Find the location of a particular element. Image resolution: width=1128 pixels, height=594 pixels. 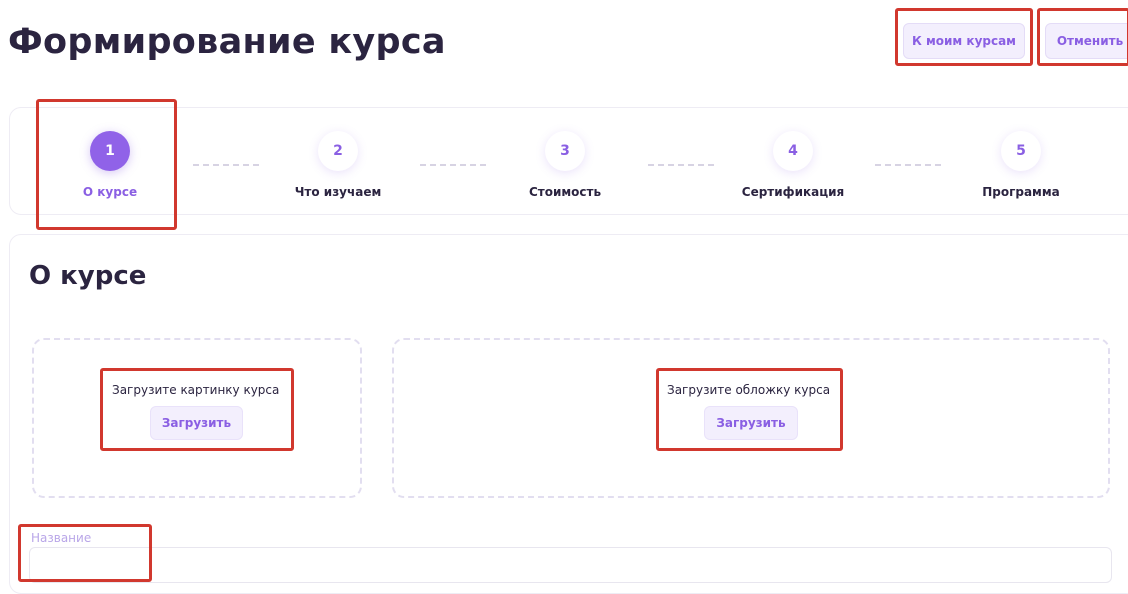

to-my-courses-button: К моим курсам is located at coordinates (964, 41).